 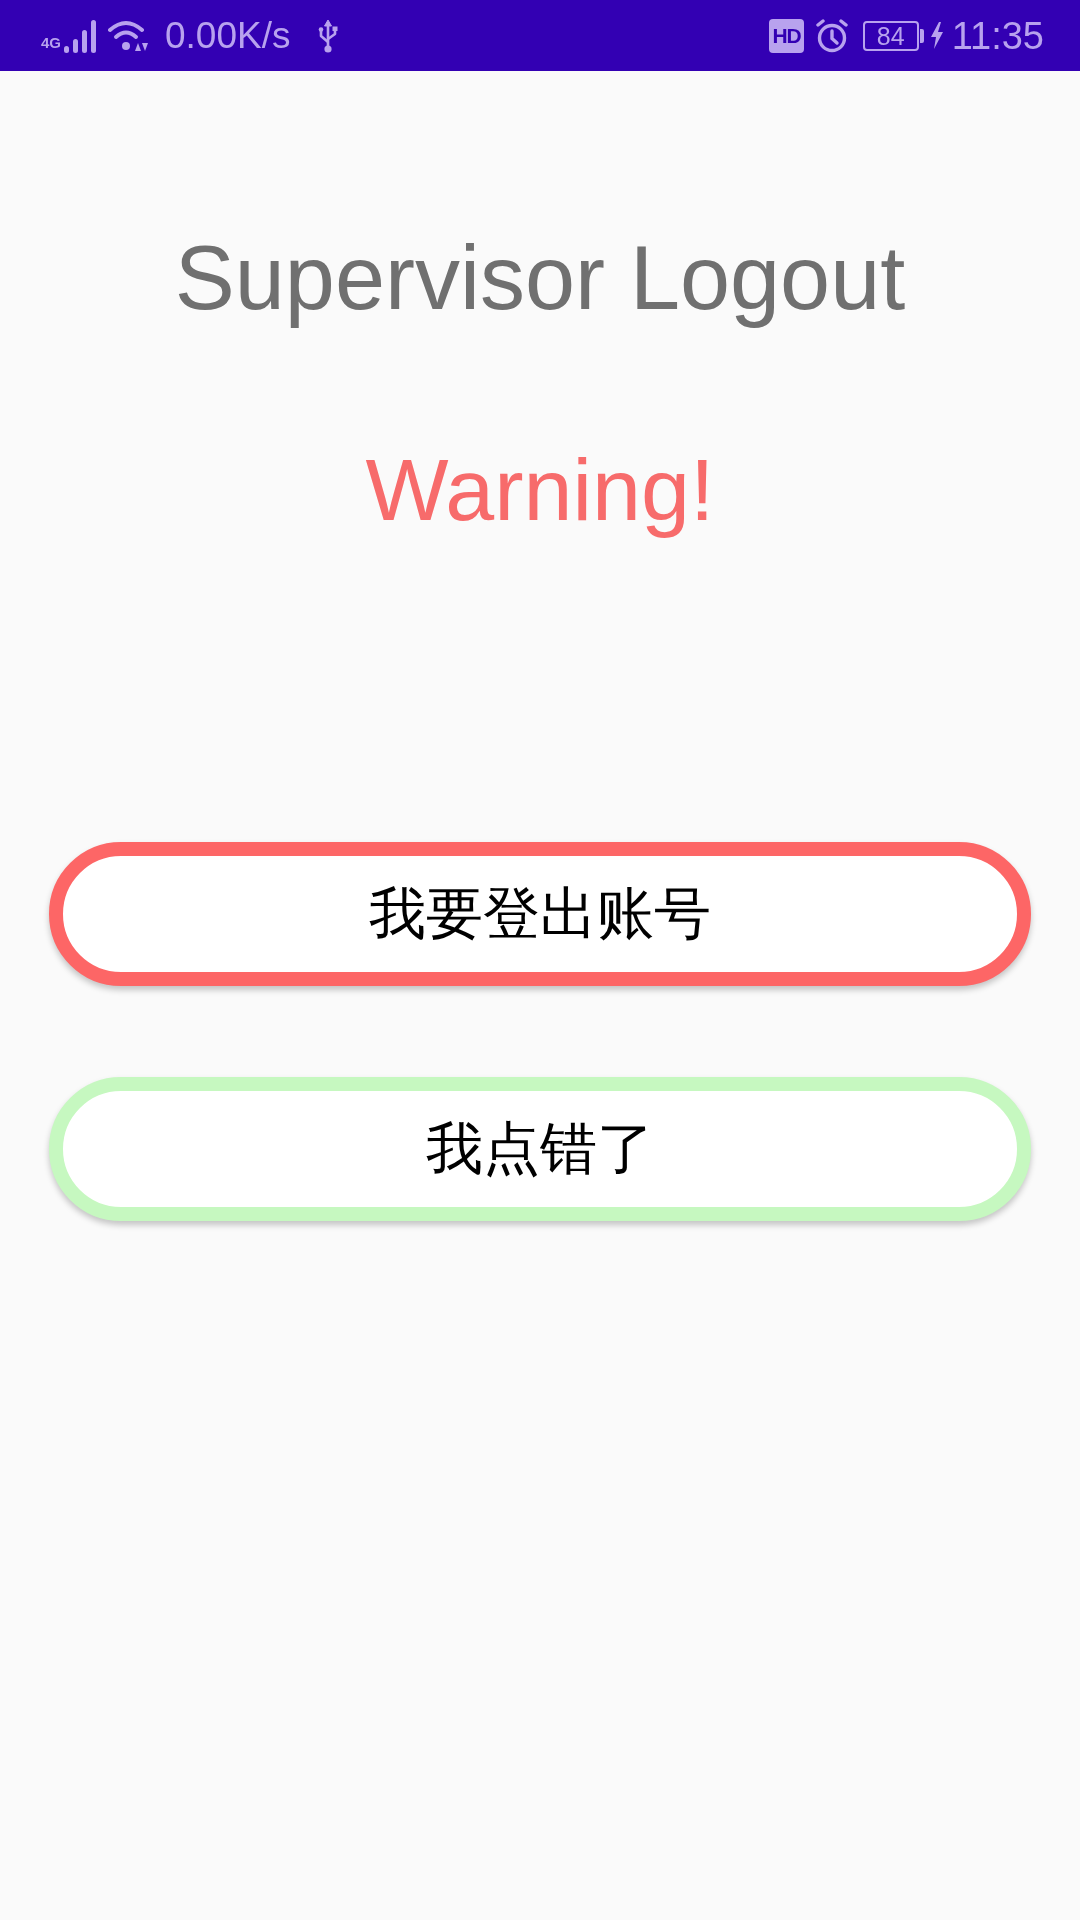 What do you see at coordinates (997, 35) in the screenshot?
I see `clock-time: 11:35` at bounding box center [997, 35].